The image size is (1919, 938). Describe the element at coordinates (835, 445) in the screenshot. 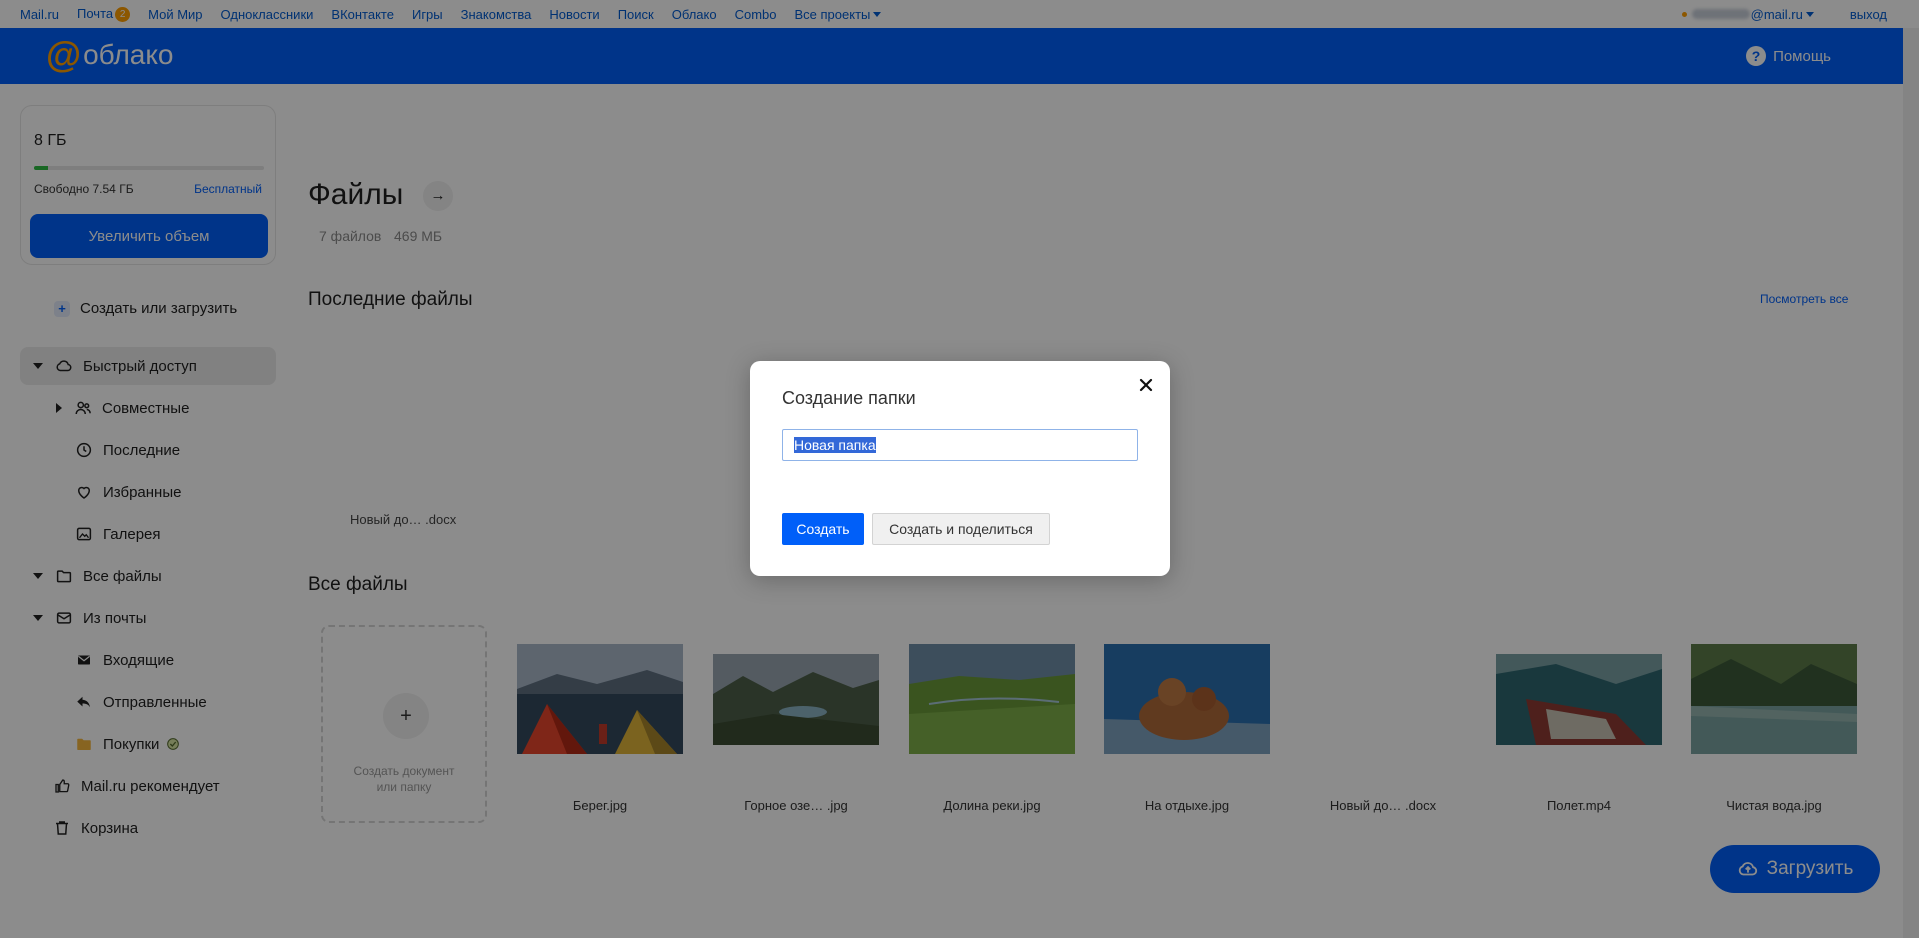

I see `folder-name-selected-text: Новая папка` at that location.